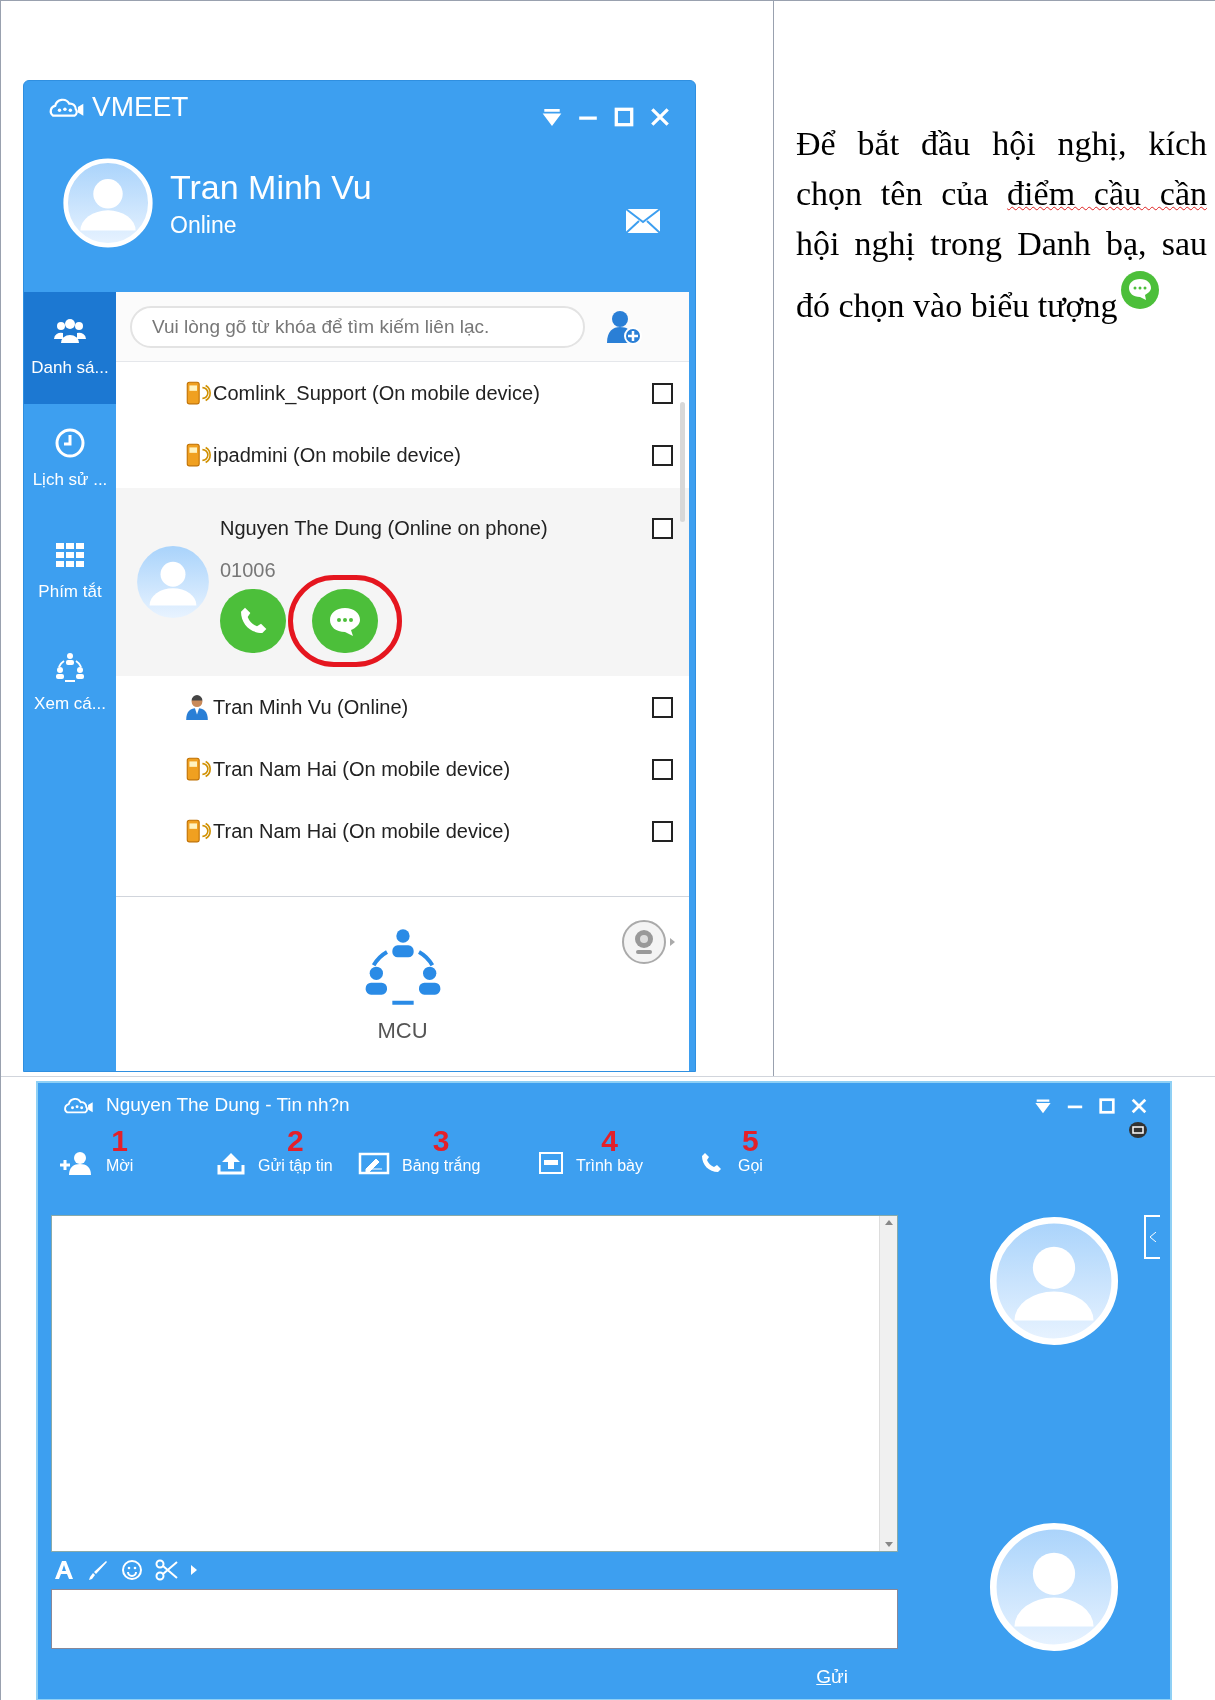 The width and height of the screenshot is (1215, 1700). I want to click on user-name: Tran Minh Vu, so click(271, 187).